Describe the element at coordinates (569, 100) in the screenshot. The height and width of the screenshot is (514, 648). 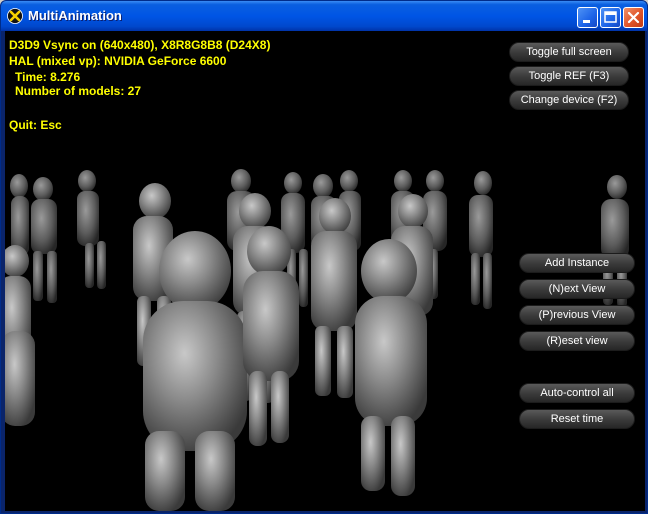
I see `change-device-button: Change device (F2)` at that location.